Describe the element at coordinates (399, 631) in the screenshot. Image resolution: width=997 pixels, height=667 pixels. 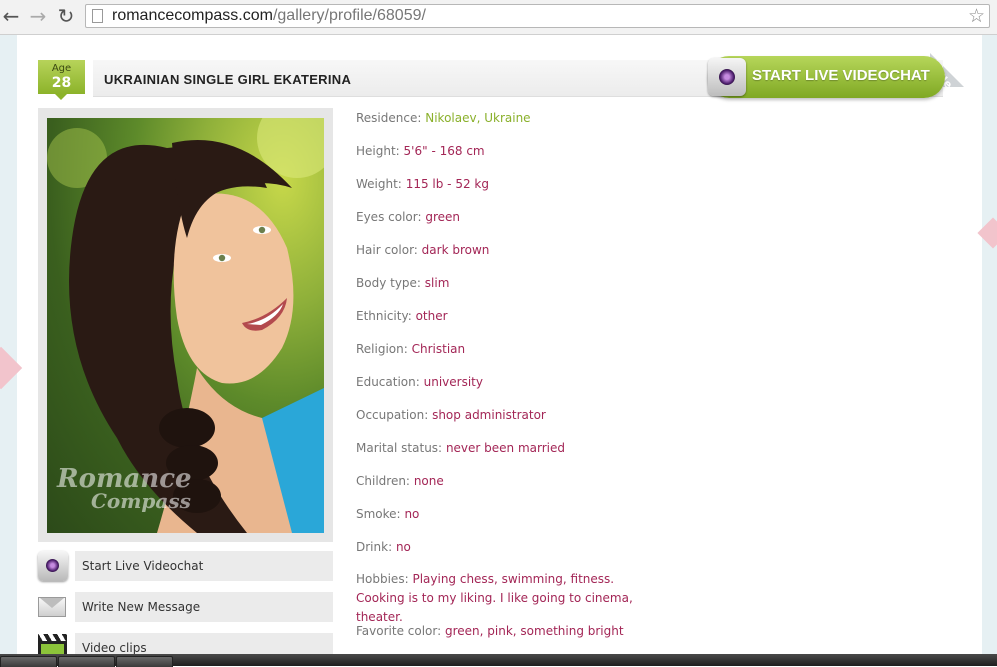
I see `field-label: Favorite color:` at that location.